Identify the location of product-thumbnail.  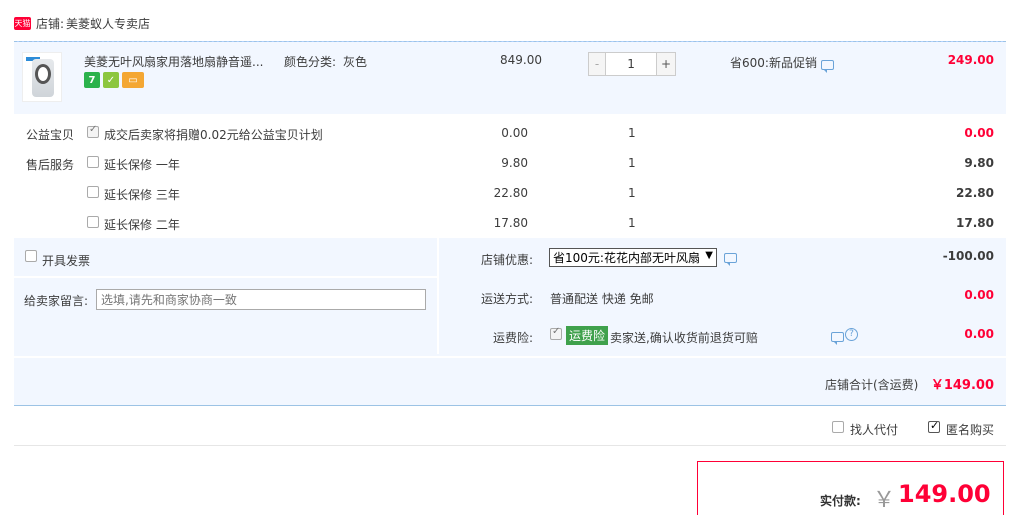
(42, 77).